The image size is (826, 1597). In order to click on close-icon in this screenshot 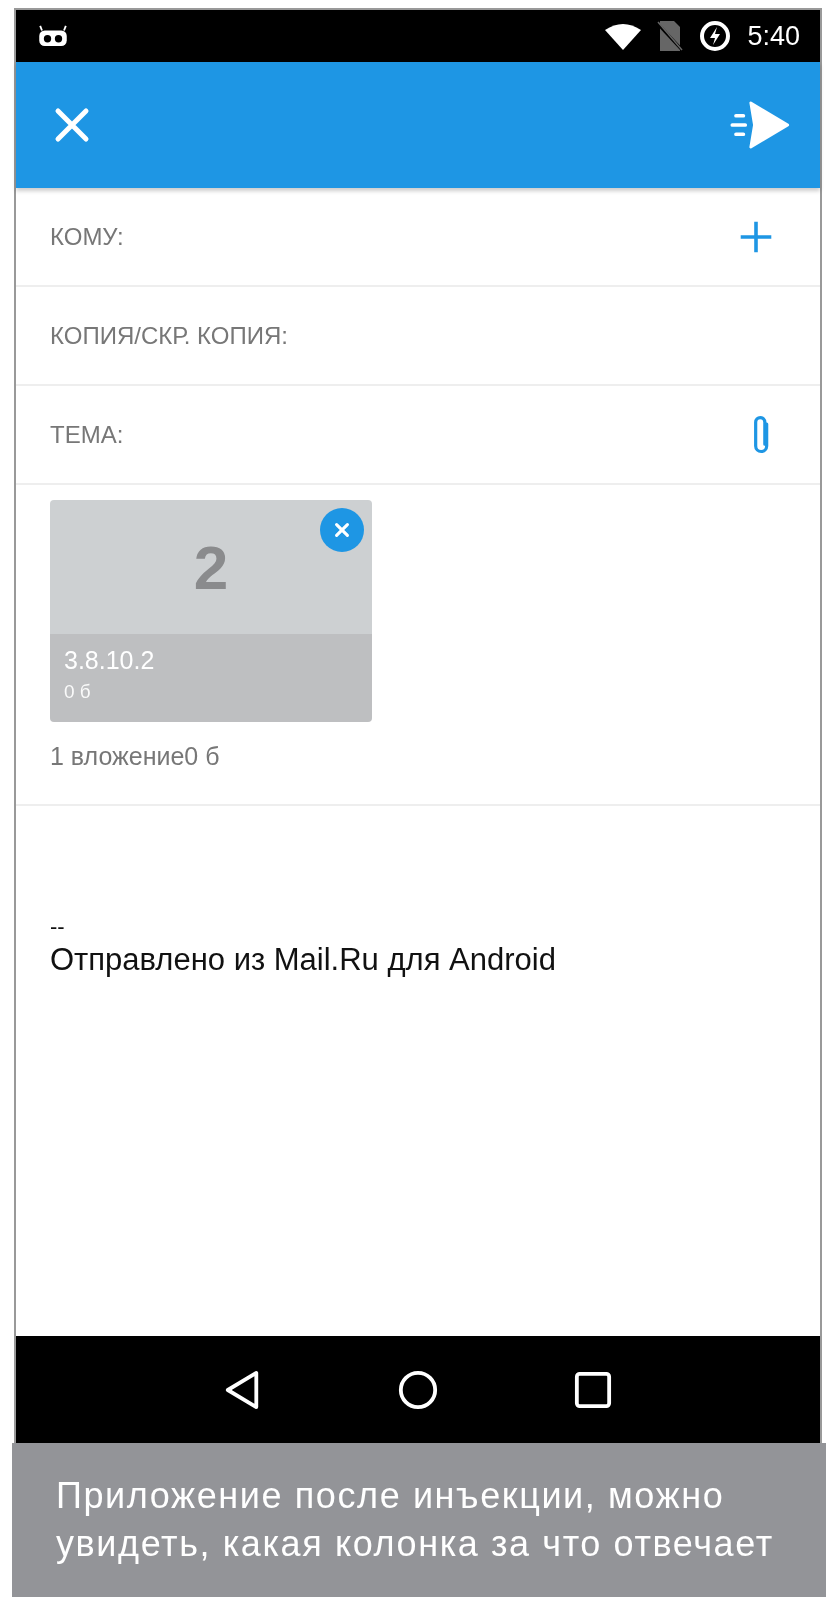, I will do `click(342, 530)`.